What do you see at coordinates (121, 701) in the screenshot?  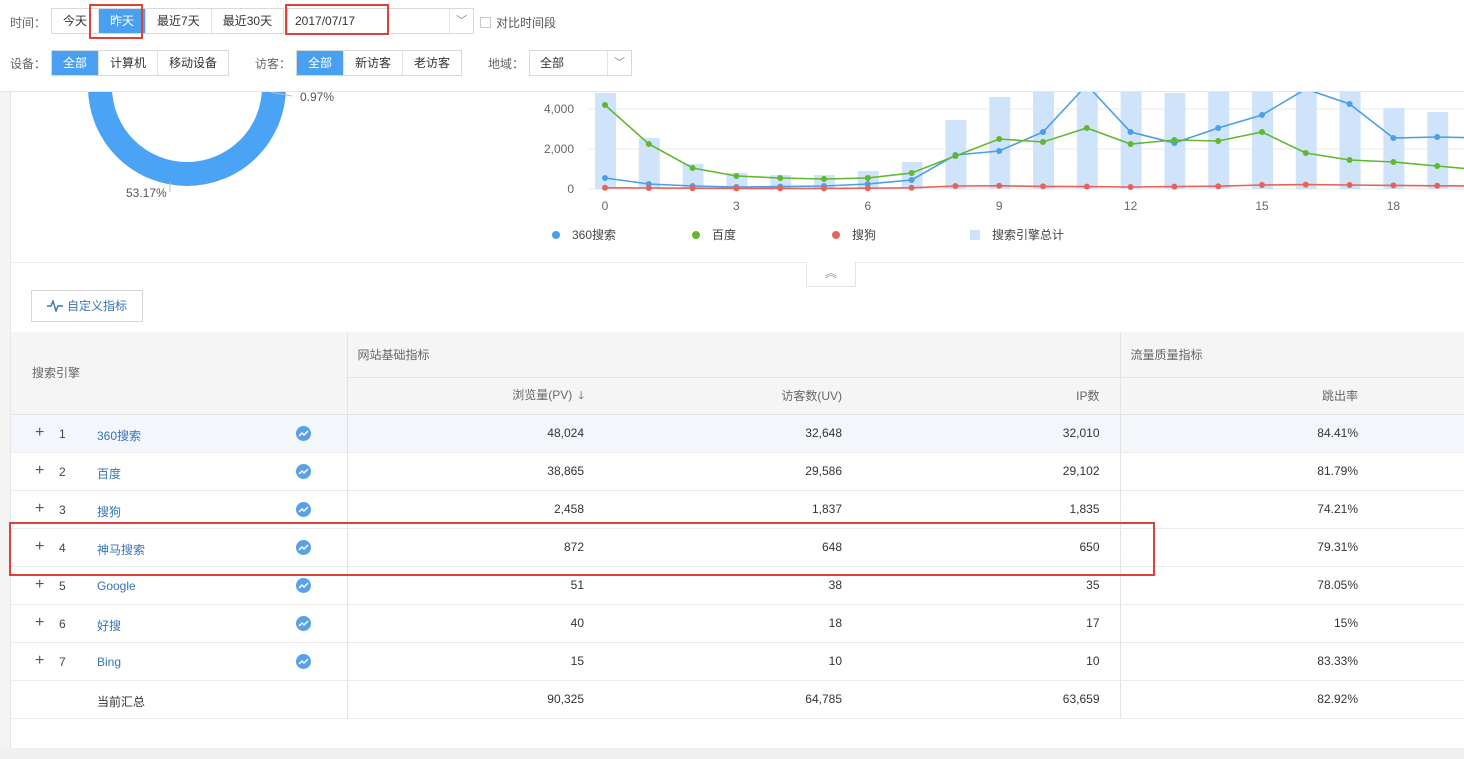 I see `total-label: 当前汇总` at bounding box center [121, 701].